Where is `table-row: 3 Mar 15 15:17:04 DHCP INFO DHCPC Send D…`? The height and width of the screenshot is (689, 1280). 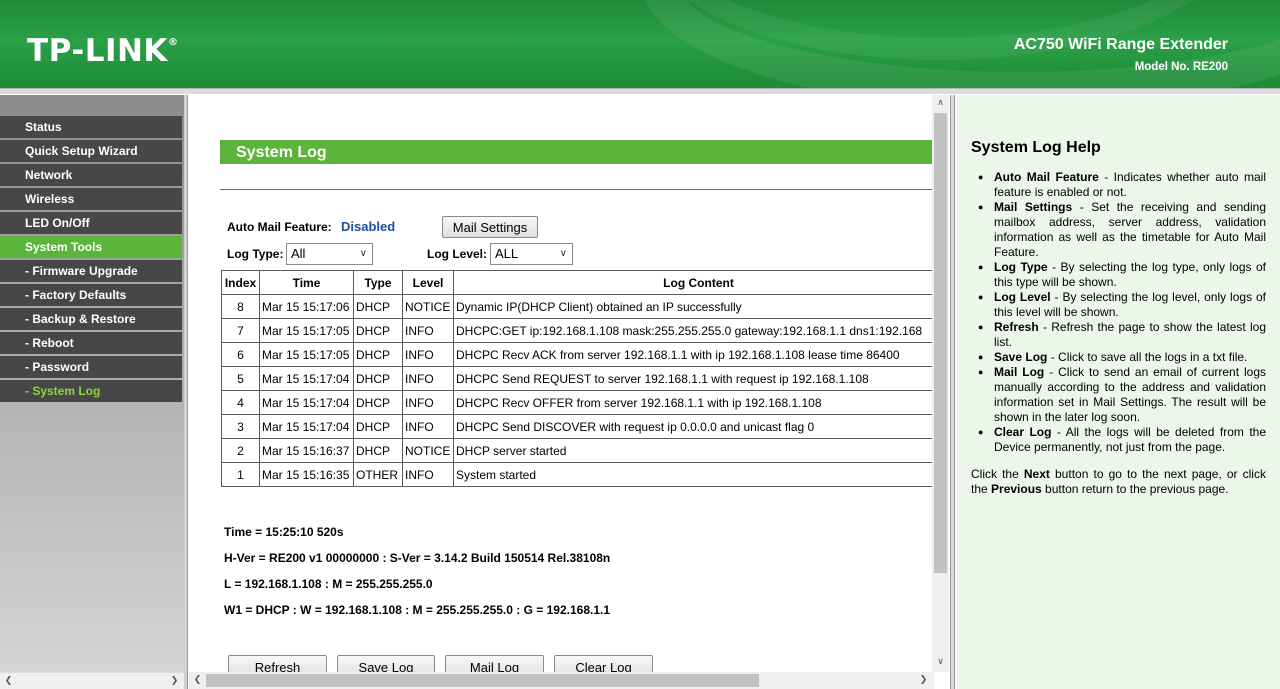 table-row: 3 Mar 15 15:17:04 DHCP INFO DHCPC Send D… is located at coordinates (576, 426).